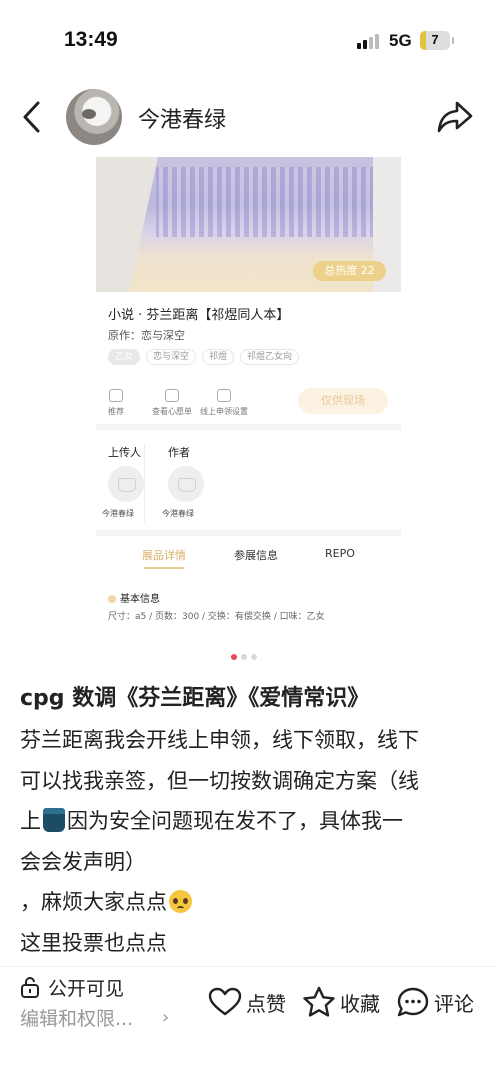  I want to click on author-avatar, so click(186, 484).